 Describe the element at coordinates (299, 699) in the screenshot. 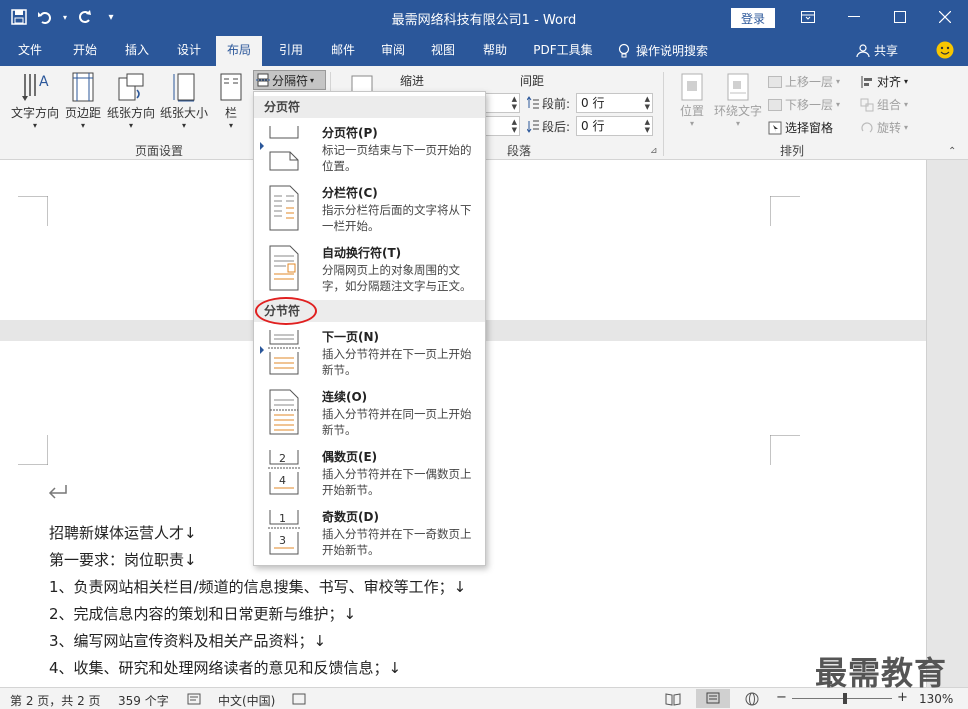

I see `accessibility-icon` at that location.